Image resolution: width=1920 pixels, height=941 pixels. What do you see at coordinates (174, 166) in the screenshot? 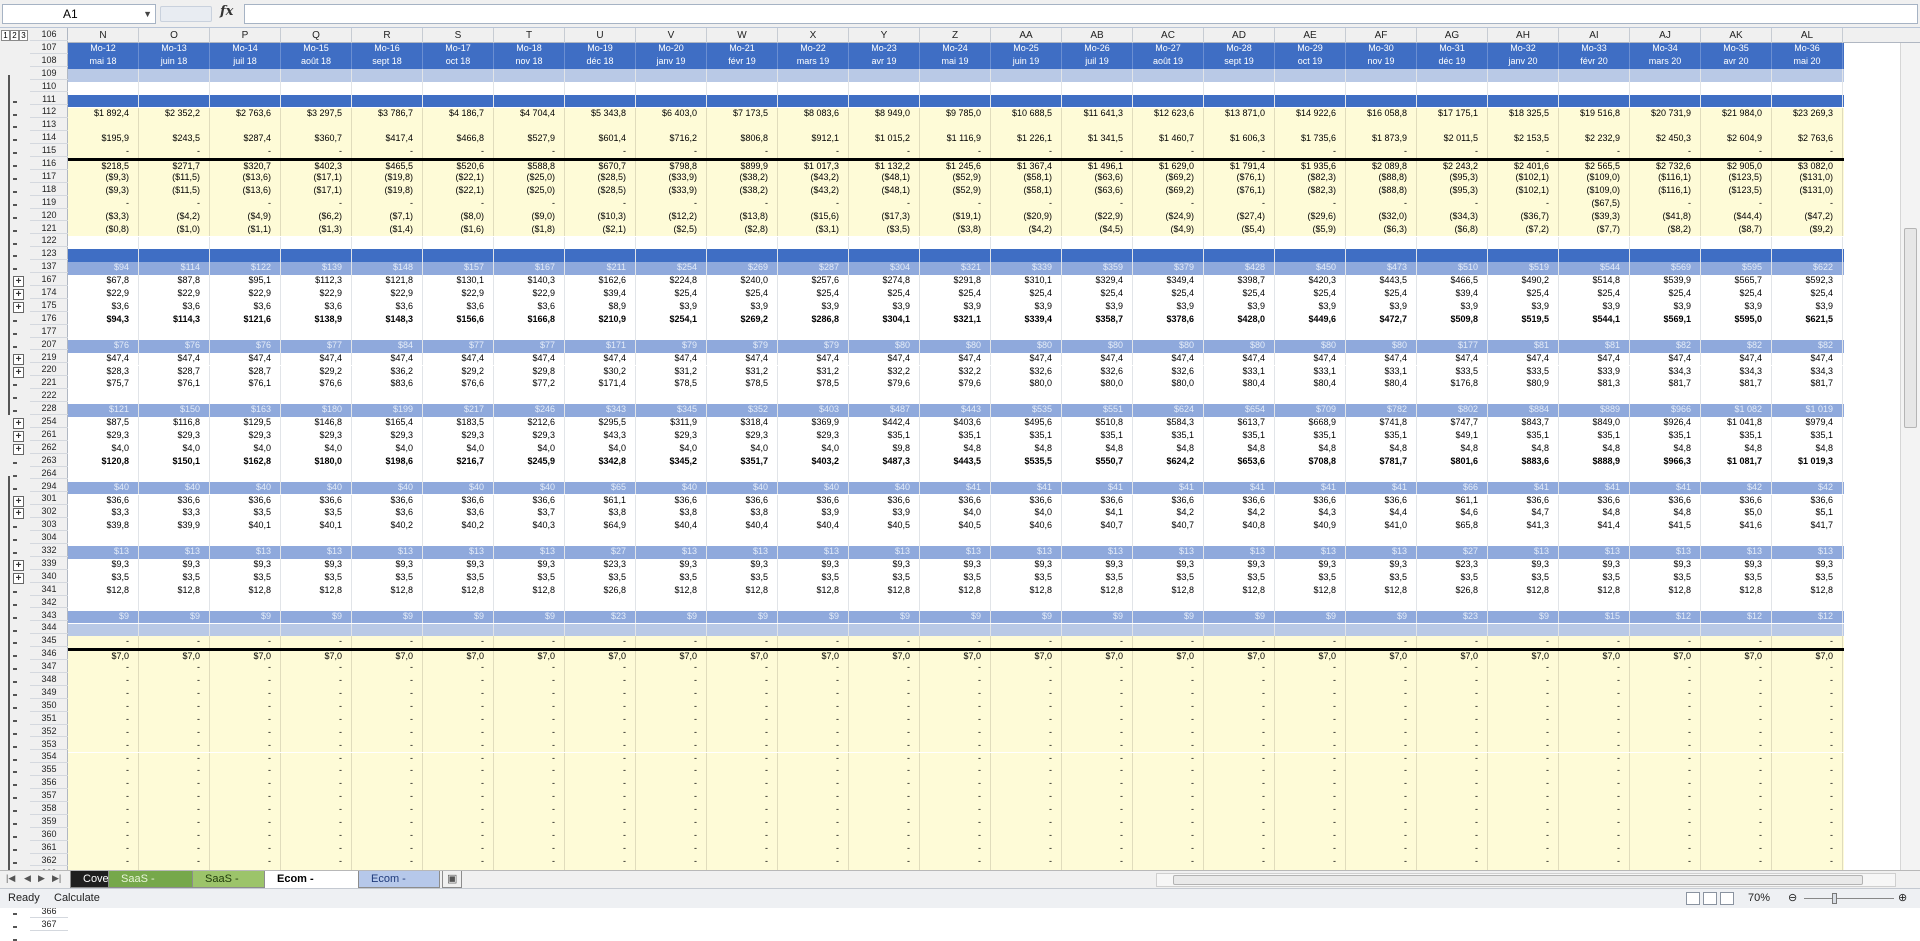
I see `cell: $271,7` at bounding box center [174, 166].